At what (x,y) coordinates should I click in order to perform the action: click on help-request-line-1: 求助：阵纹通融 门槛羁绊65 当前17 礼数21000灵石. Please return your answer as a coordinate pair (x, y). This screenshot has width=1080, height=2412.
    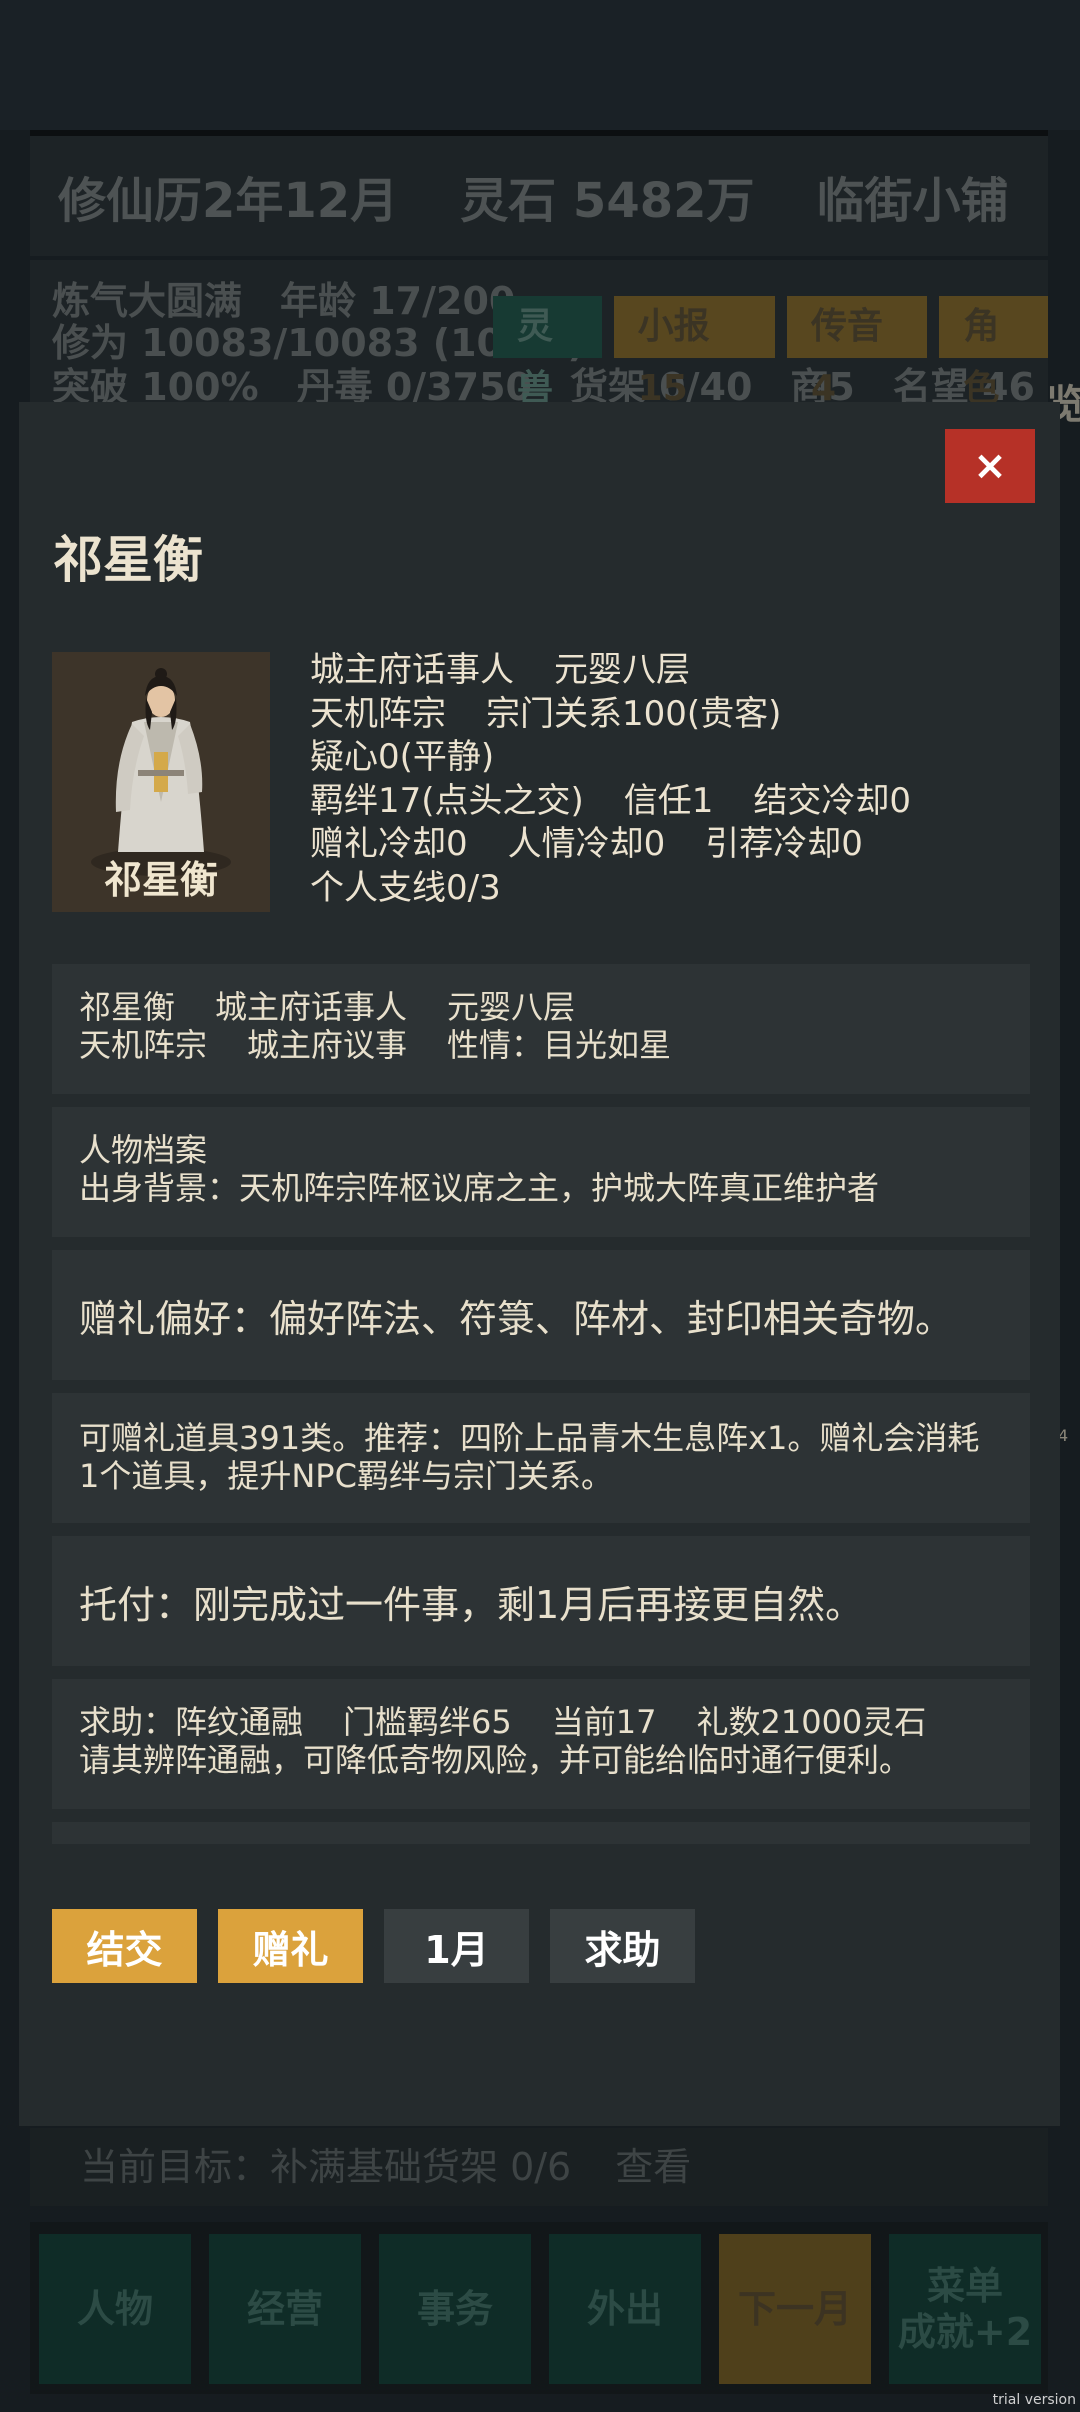
    Looking at the image, I should click on (554, 1722).